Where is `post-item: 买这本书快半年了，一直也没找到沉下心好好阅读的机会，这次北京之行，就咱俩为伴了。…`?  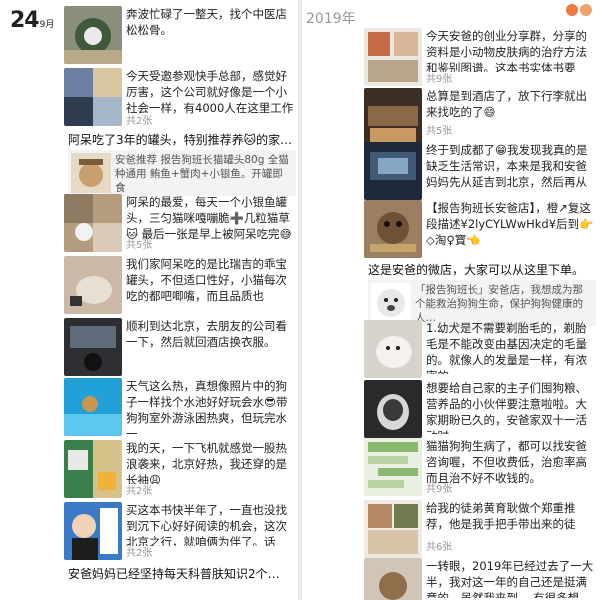 post-item: 买这本书快半年了，一直也没找到沉下心好好阅读的机会，这次北京之行，就咱俩为伴了。… is located at coordinates (180, 531).